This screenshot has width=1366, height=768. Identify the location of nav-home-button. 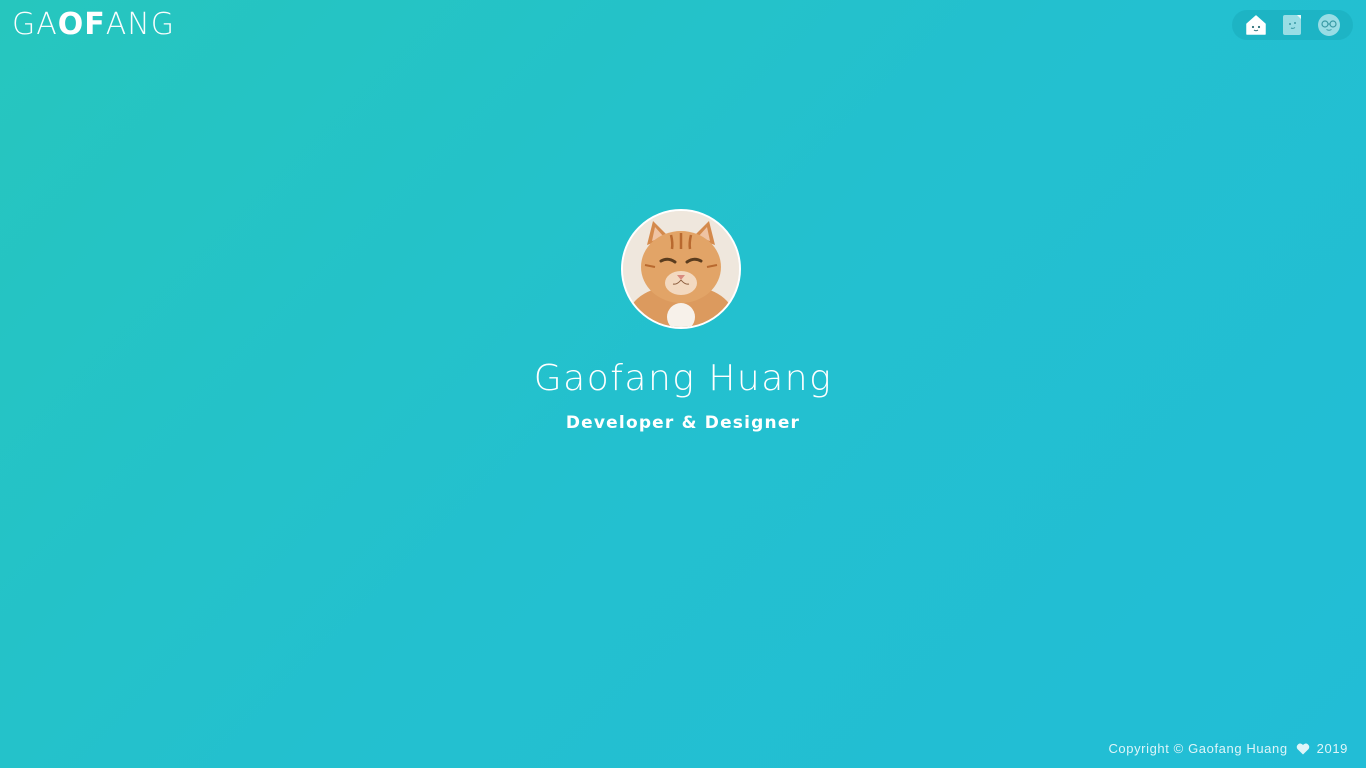
(1256, 25).